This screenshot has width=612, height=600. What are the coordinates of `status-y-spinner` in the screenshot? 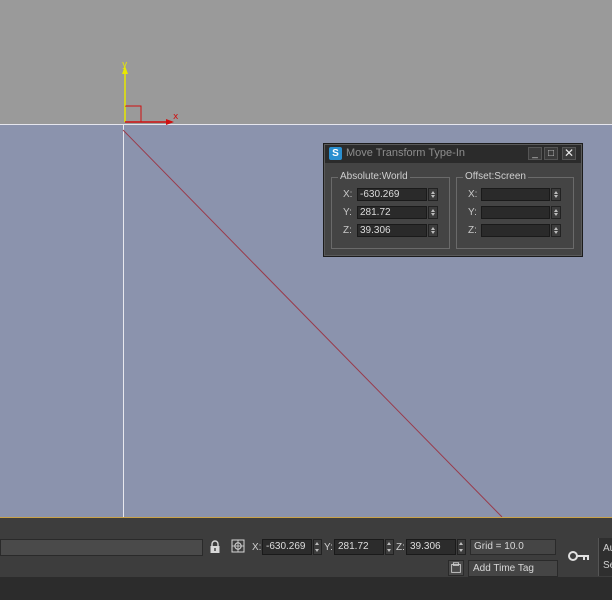 It's located at (389, 547).